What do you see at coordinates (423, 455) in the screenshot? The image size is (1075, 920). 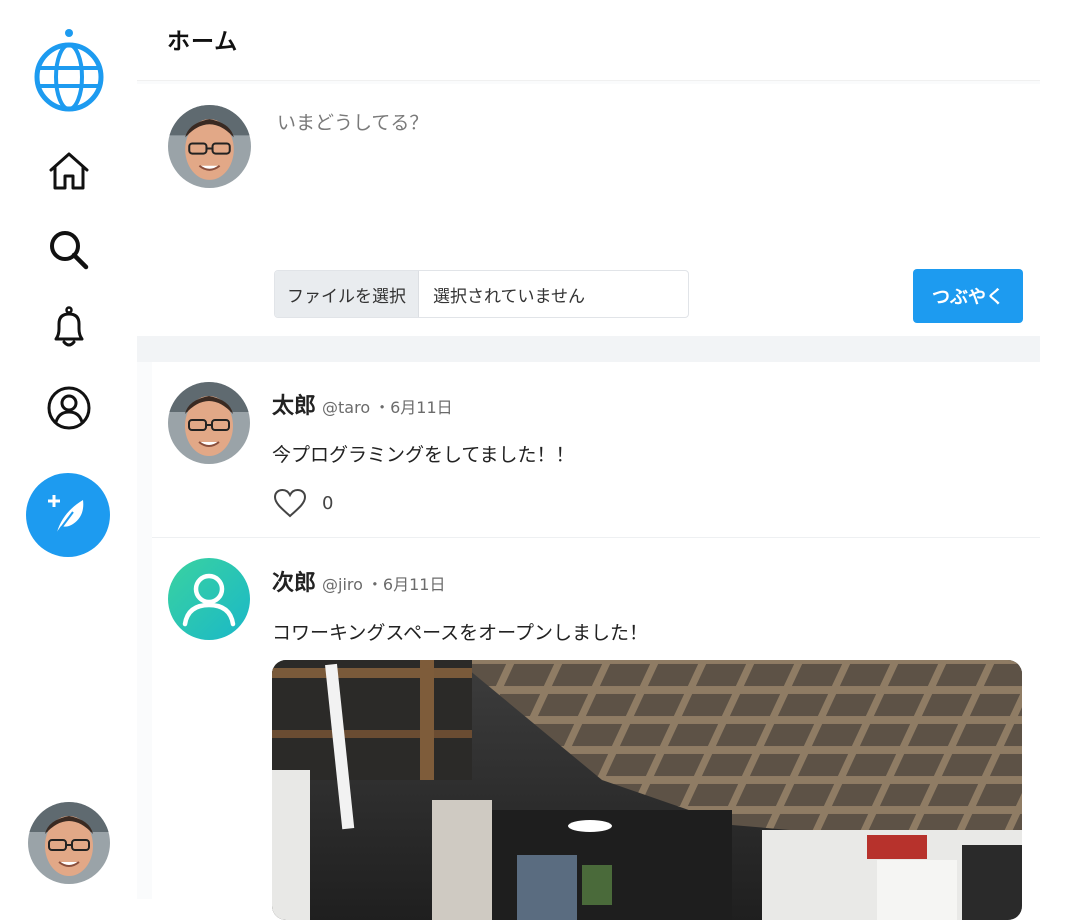 I see `post-text: 今プログラミングをしてました！！` at bounding box center [423, 455].